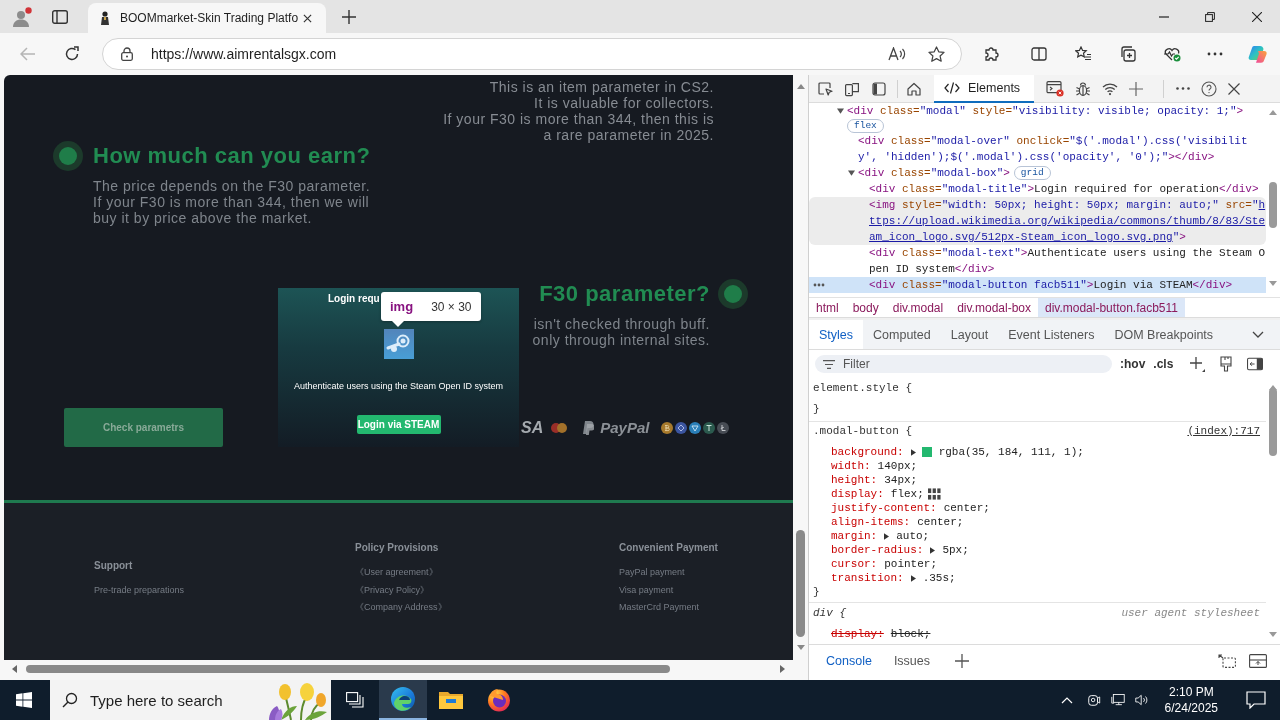 This screenshot has height=720, width=1280. I want to click on css-property-name: width:, so click(851, 466).